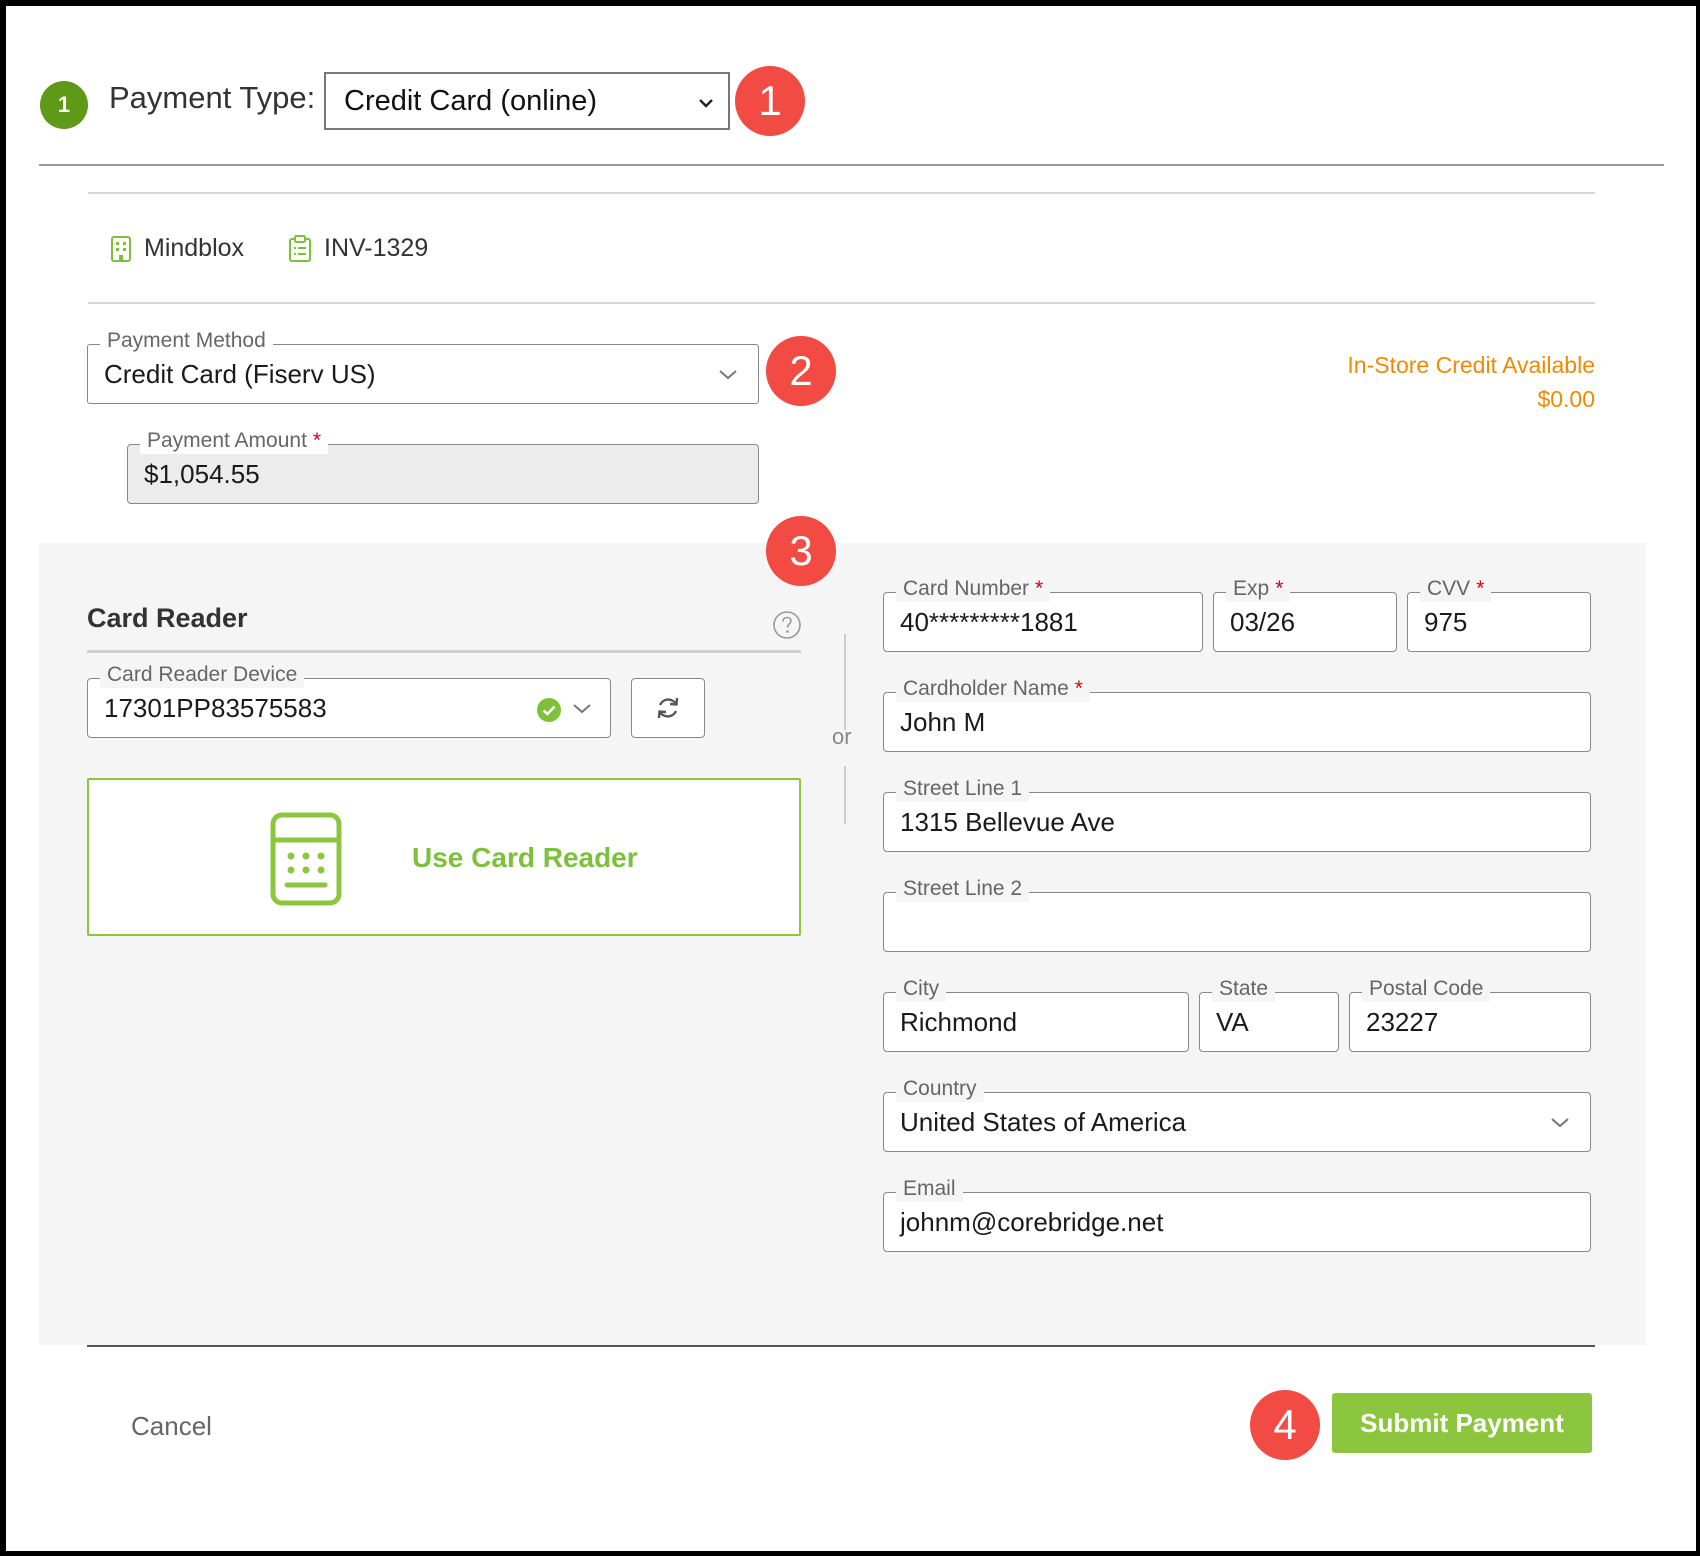 This screenshot has width=1700, height=1556. What do you see at coordinates (963, 889) in the screenshot?
I see `street-line-2-label: Street Line 2` at bounding box center [963, 889].